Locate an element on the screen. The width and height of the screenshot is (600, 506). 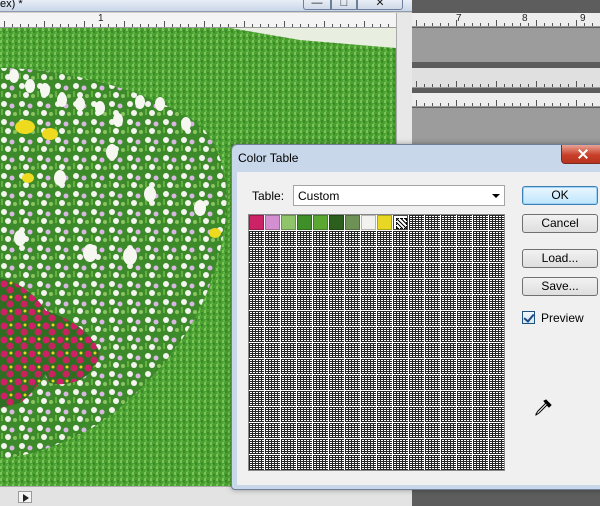
document-titlebar: ex) * — □ ✕ is located at coordinates (206, 6).